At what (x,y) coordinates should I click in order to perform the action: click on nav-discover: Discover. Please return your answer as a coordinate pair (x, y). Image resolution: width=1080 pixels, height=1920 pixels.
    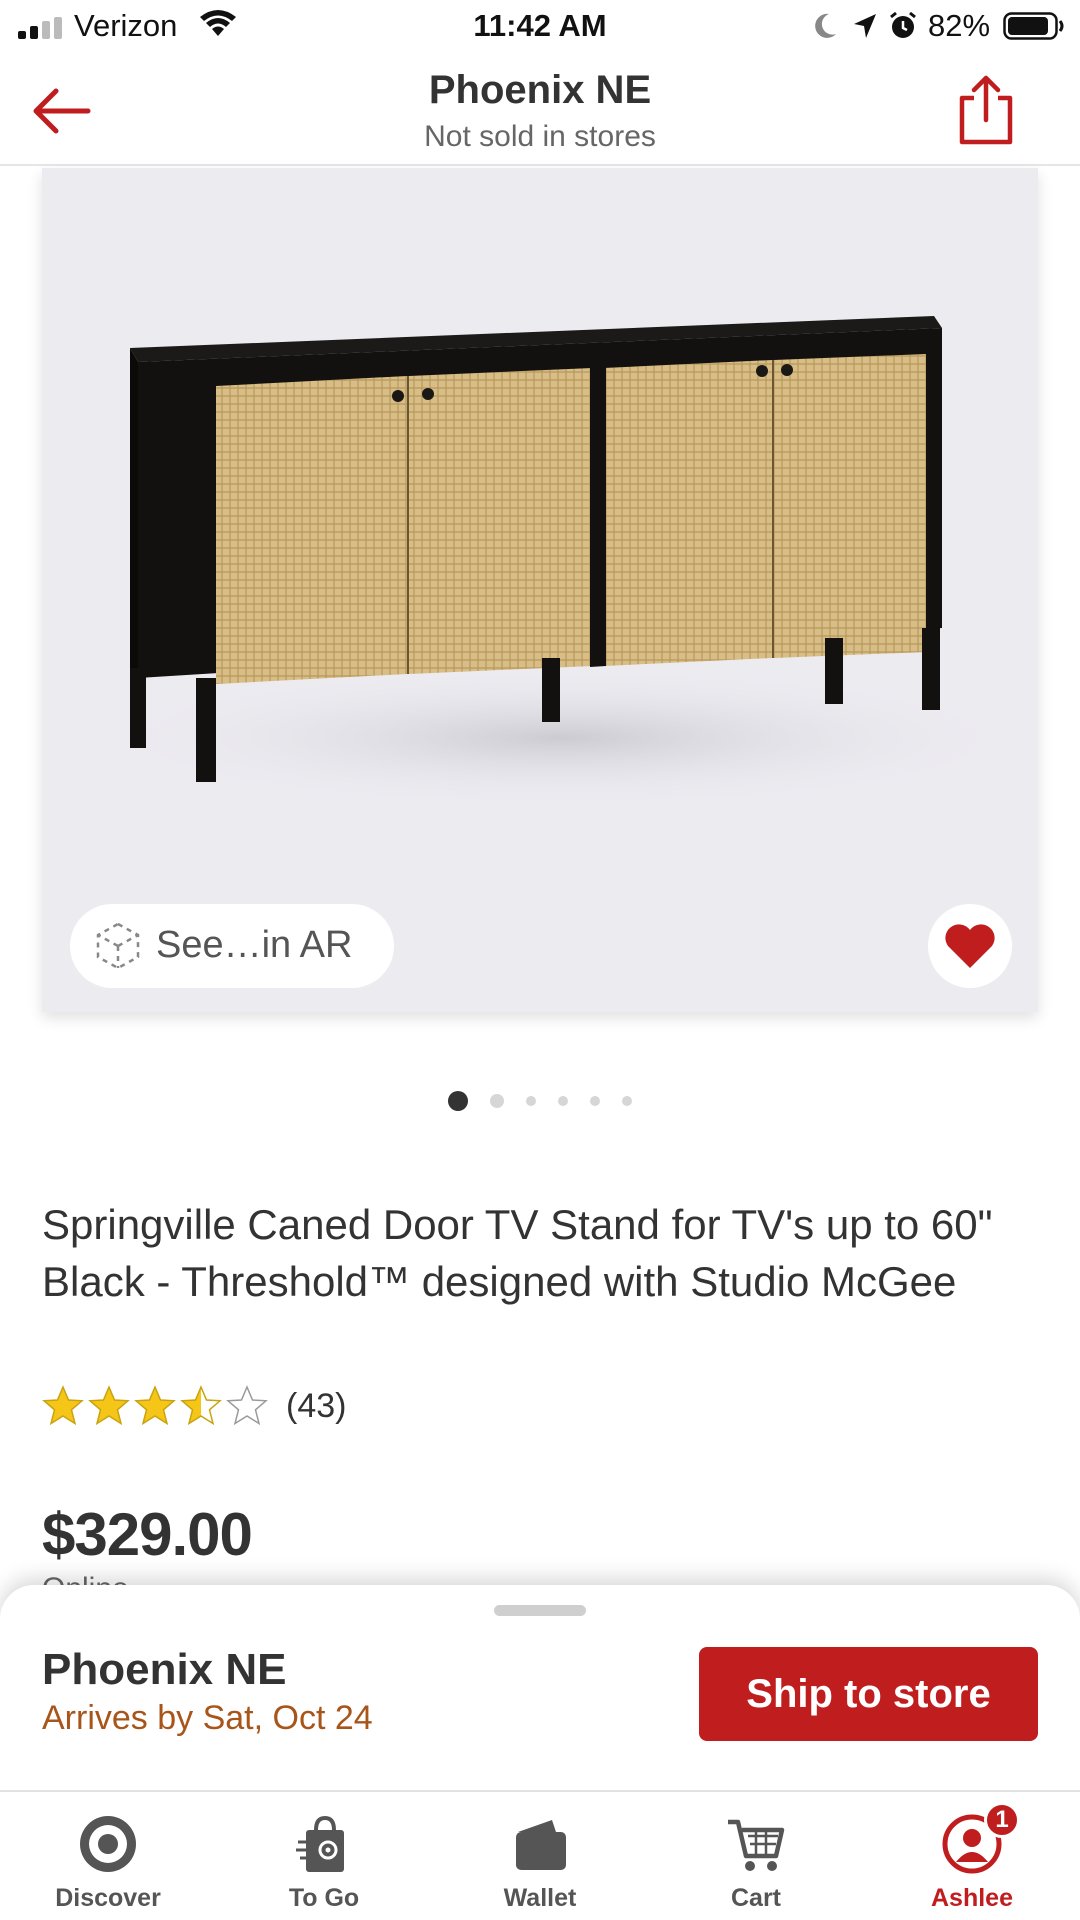
    Looking at the image, I should click on (108, 1856).